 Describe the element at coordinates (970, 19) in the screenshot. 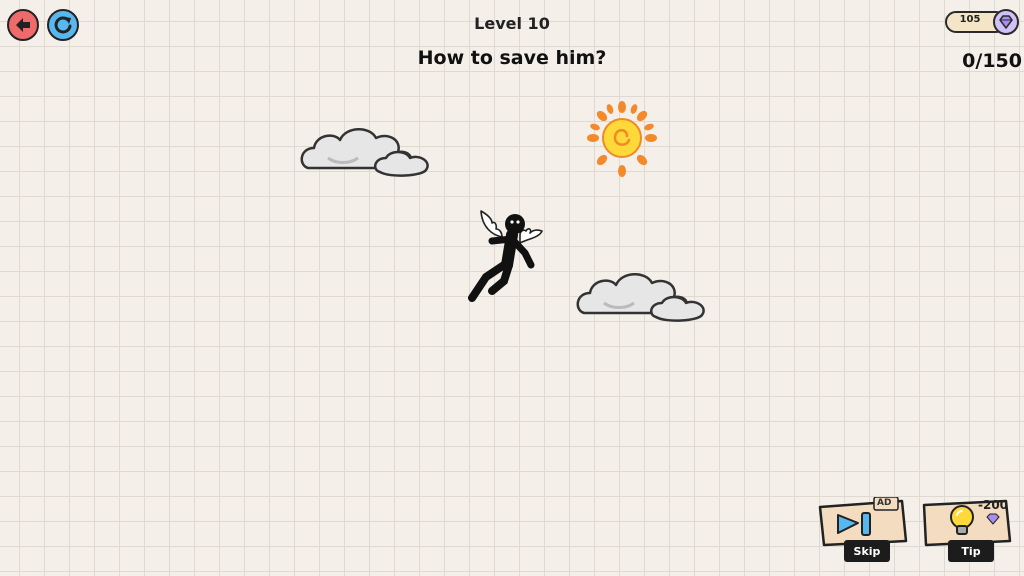

I see `gem-count: 105` at that location.